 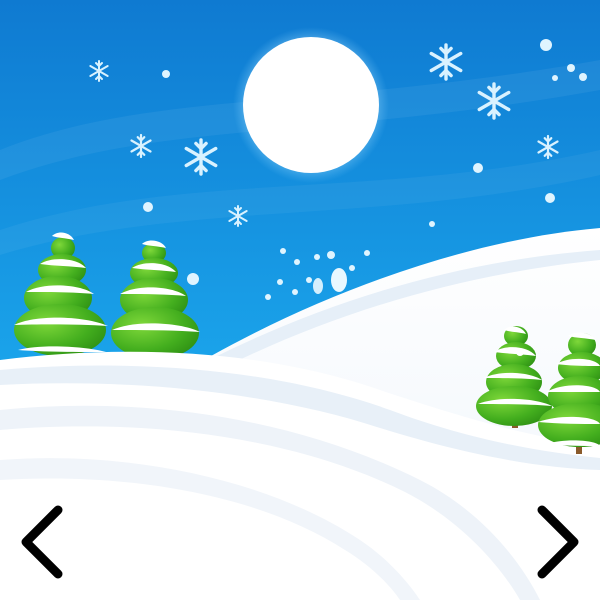 I want to click on next-image-button, so click(x=560, y=542).